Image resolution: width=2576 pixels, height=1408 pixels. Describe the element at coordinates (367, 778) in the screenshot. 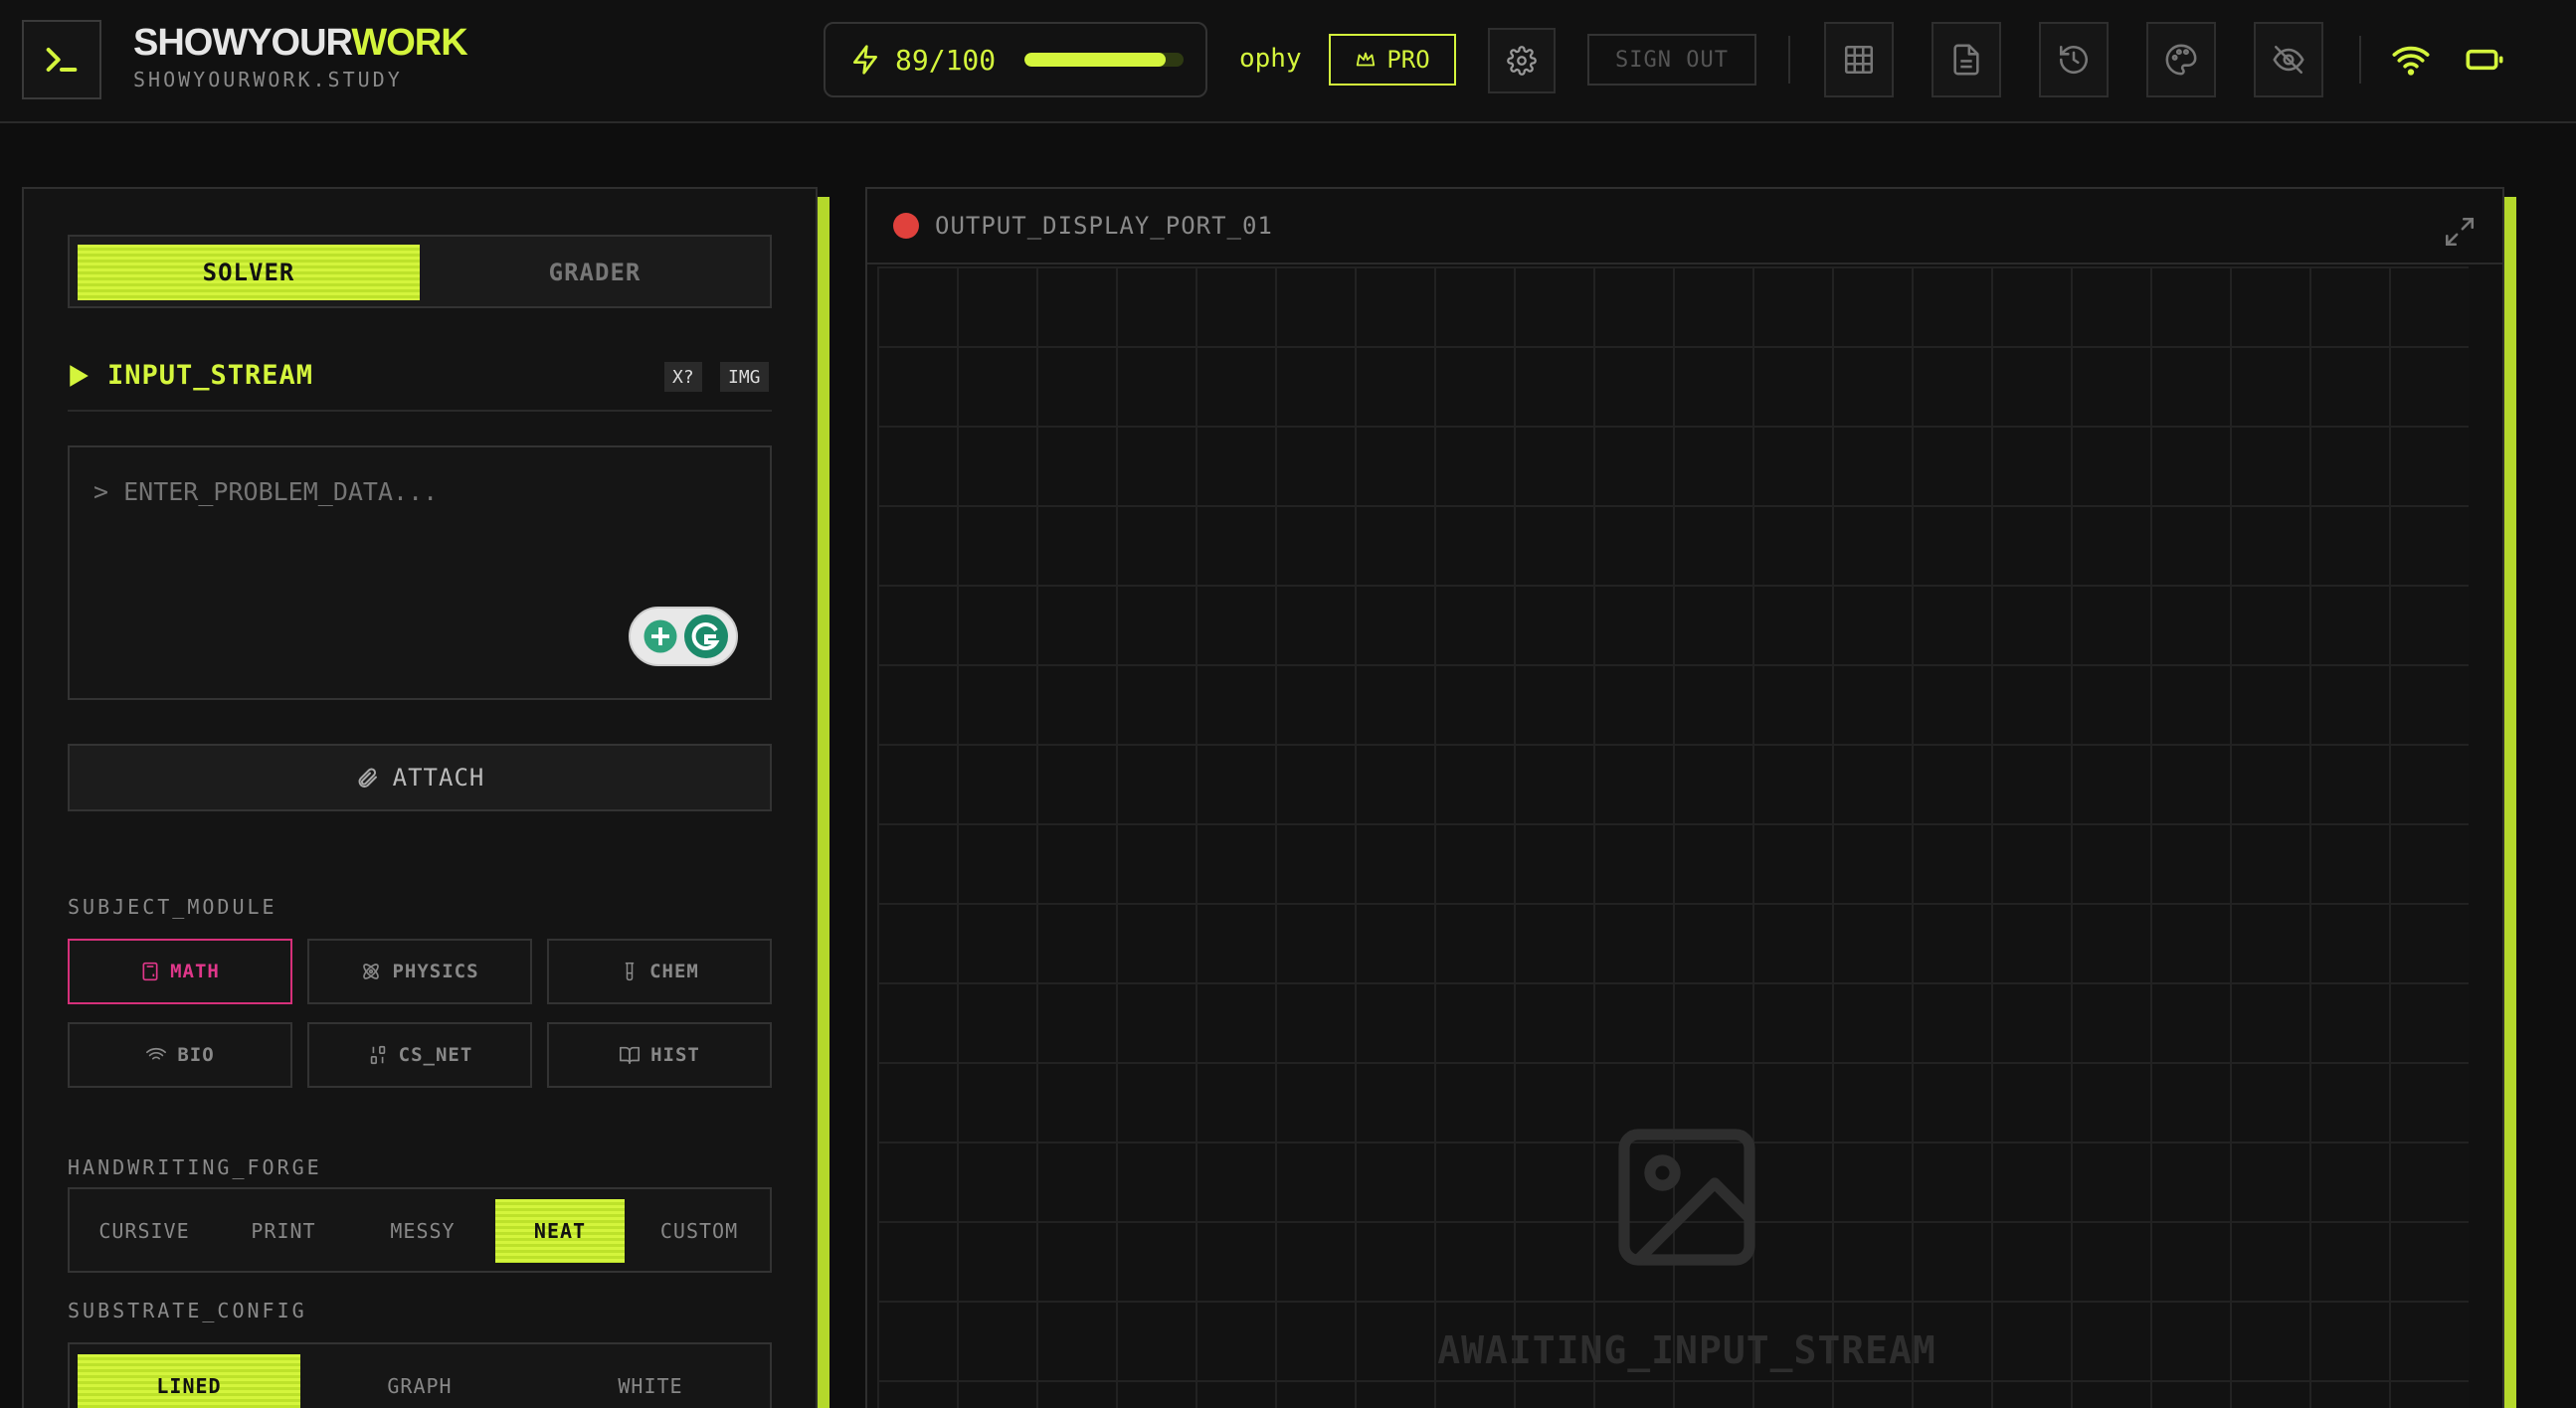

I see `paperclip-icon` at that location.